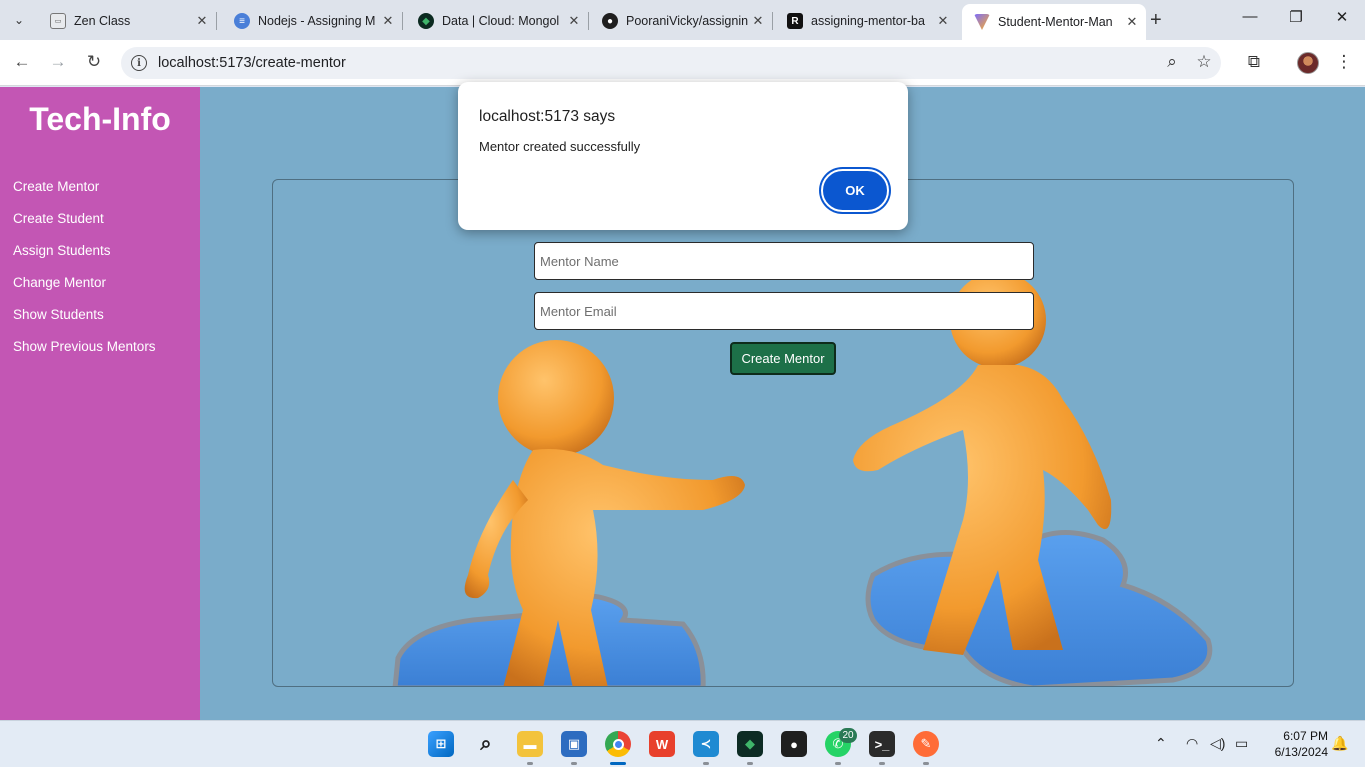  Describe the element at coordinates (618, 744) in the screenshot. I see `chrome-icon` at that location.